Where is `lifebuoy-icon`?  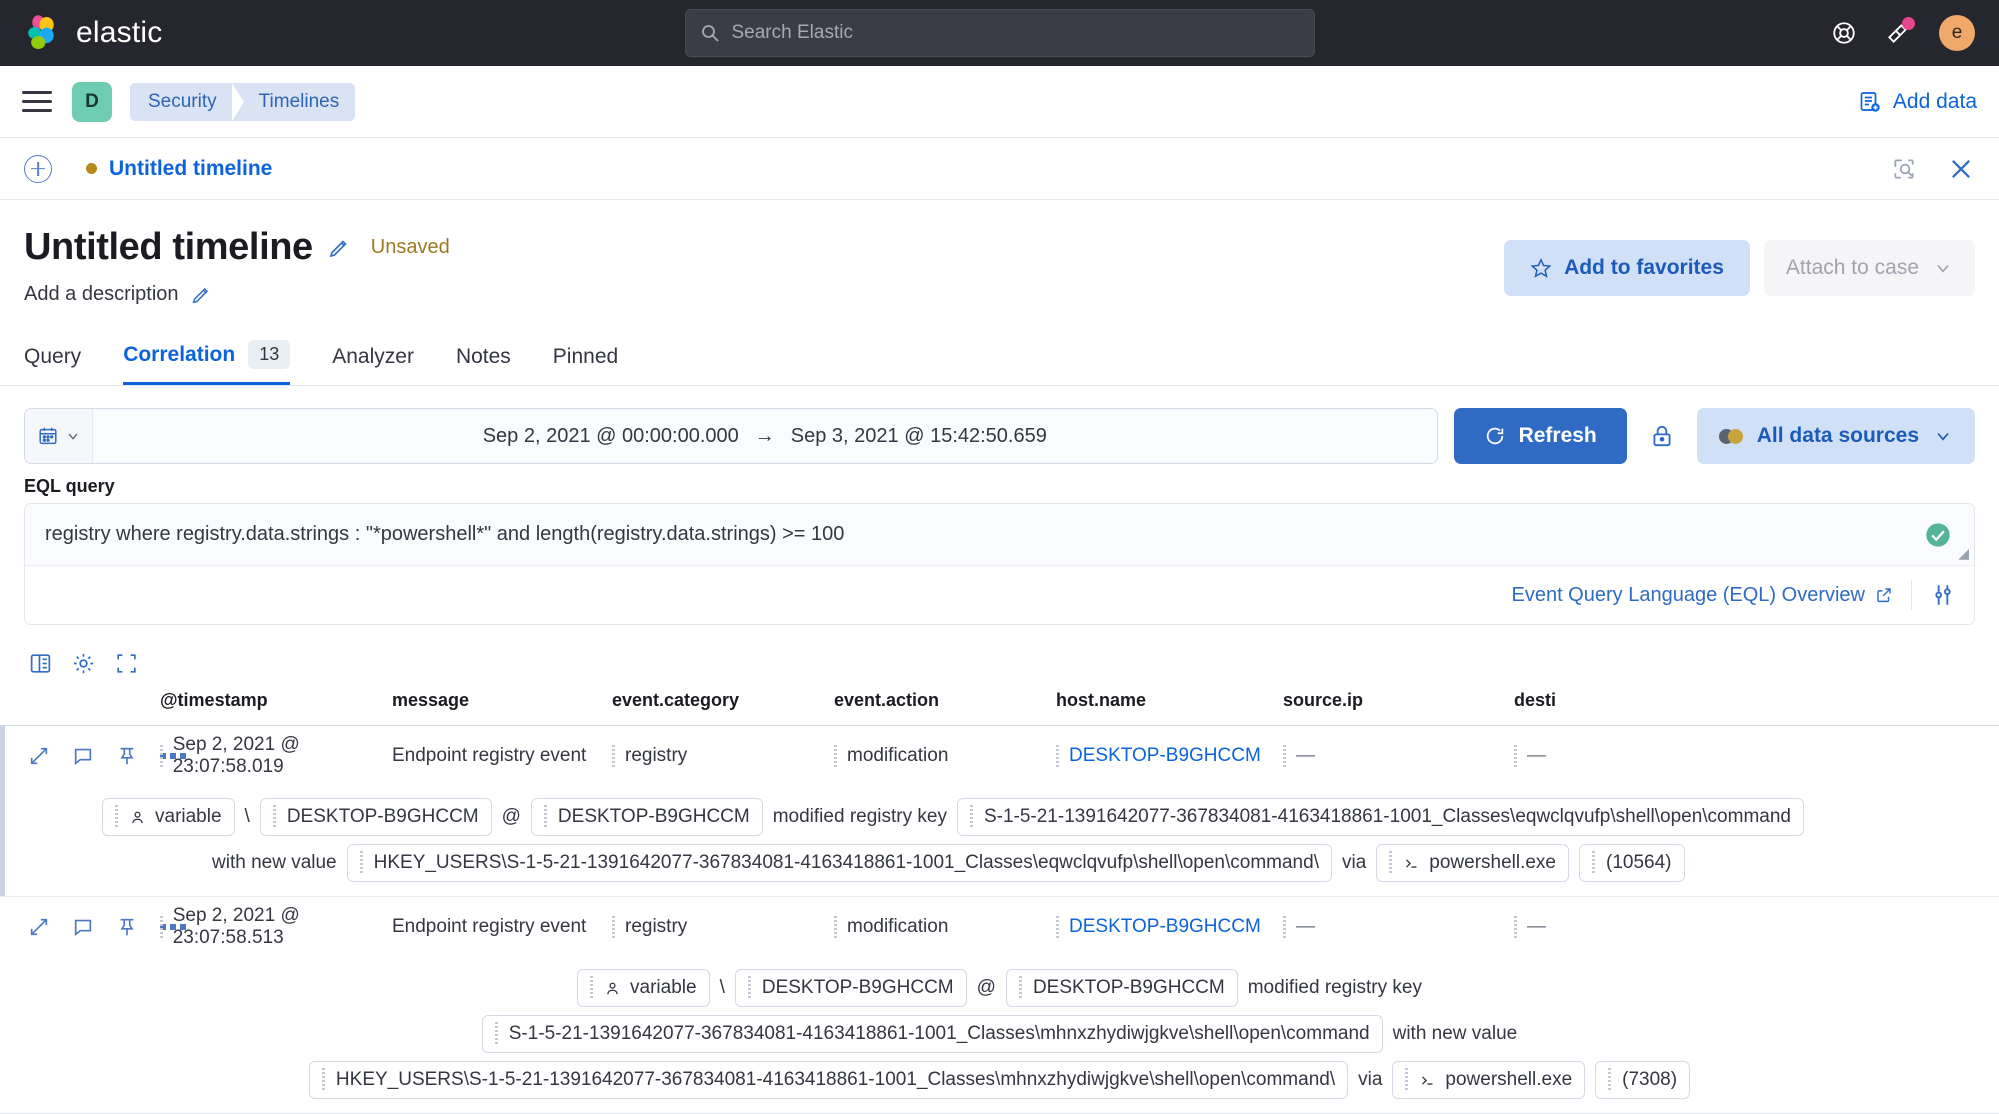 lifebuoy-icon is located at coordinates (1844, 33).